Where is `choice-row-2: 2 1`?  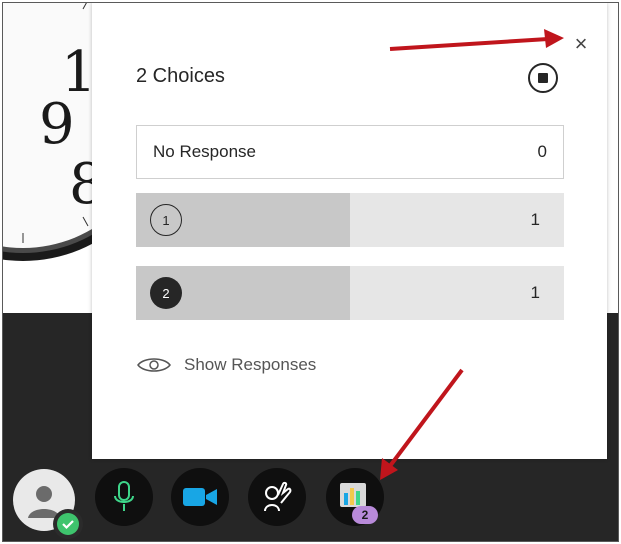
choice-row-2: 2 1 is located at coordinates (350, 293).